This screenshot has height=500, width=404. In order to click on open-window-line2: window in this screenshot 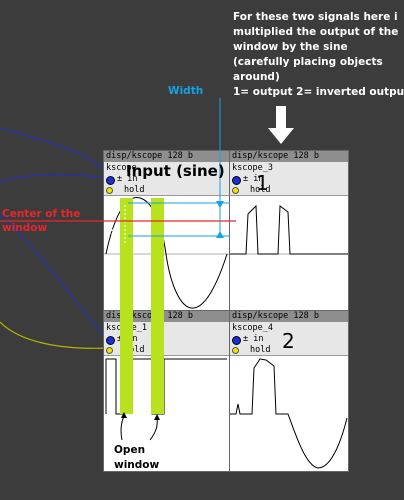, I will do `click(137, 465)`.